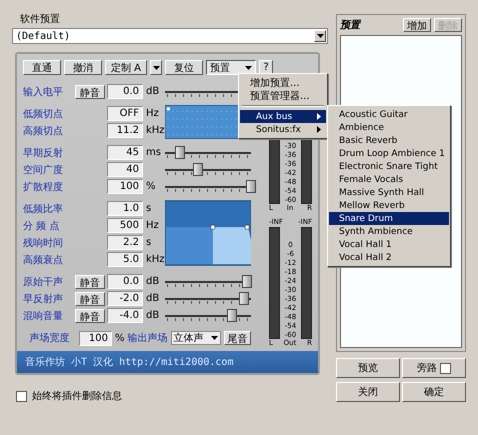 Image resolution: width=478 pixels, height=435 pixels. Describe the element at coordinates (148, 338) in the screenshot. I see `parameter-label: 输出声场` at that location.